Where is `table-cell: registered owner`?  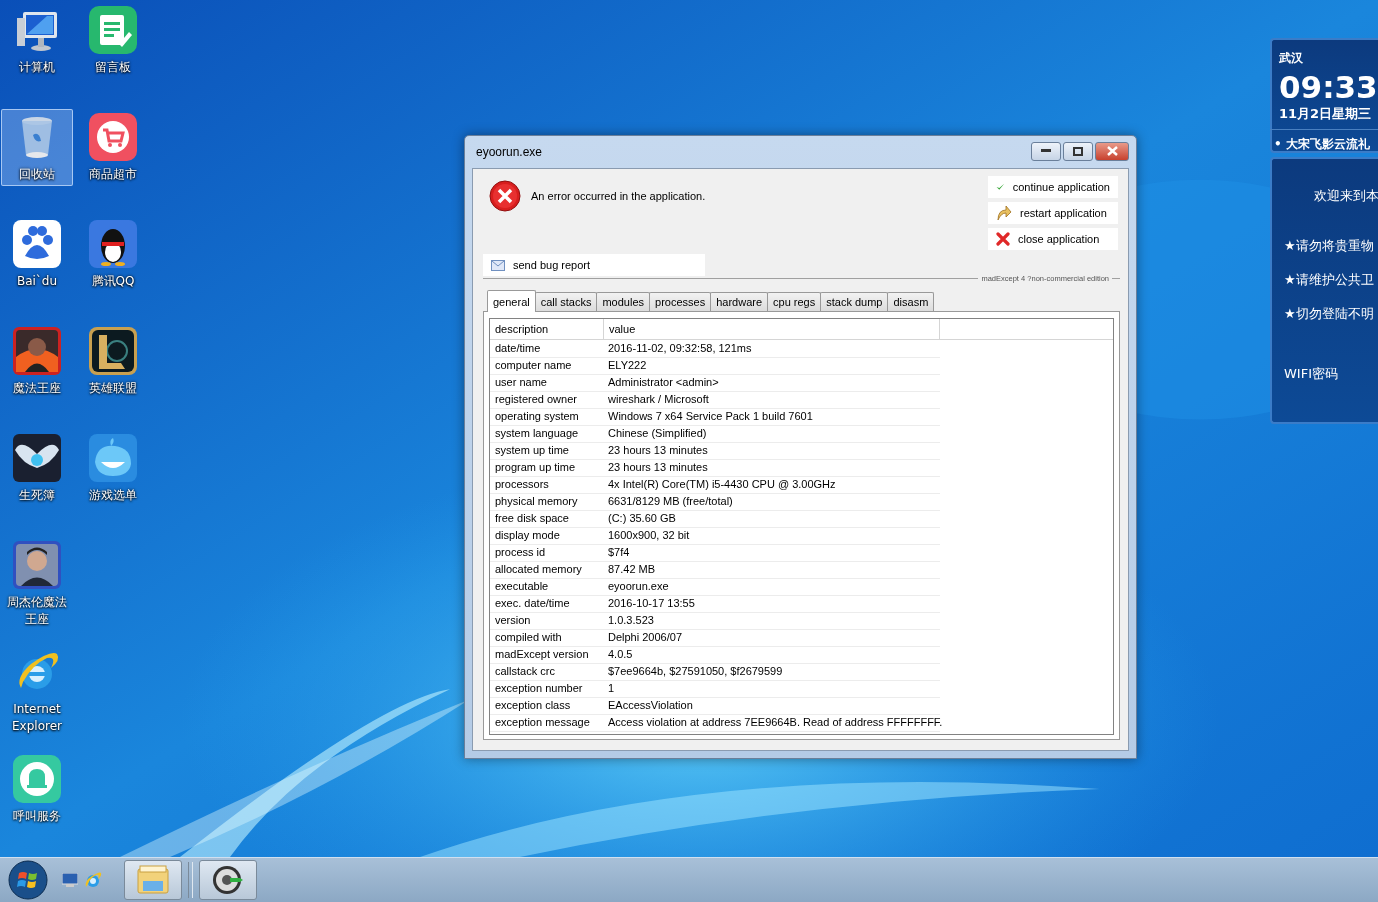
table-cell: registered owner is located at coordinates (547, 400).